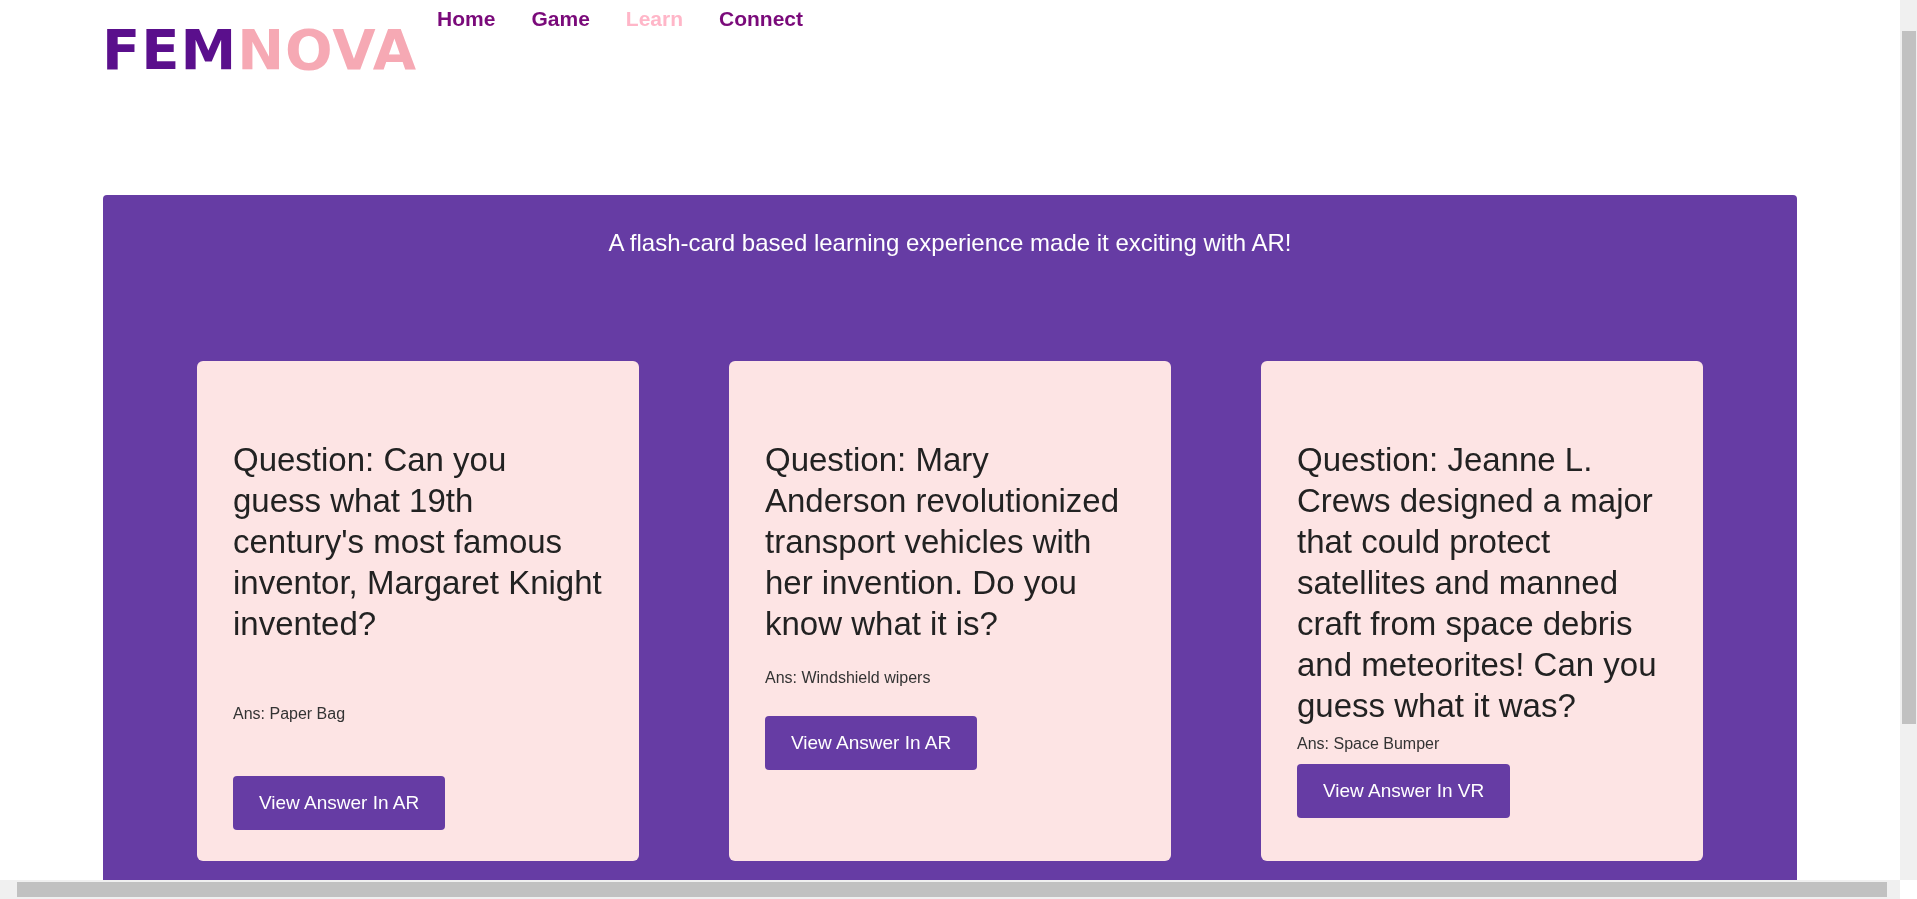 The image size is (1917, 899). What do you see at coordinates (848, 678) in the screenshot?
I see `answer-text: Ans: Windshield wipers` at bounding box center [848, 678].